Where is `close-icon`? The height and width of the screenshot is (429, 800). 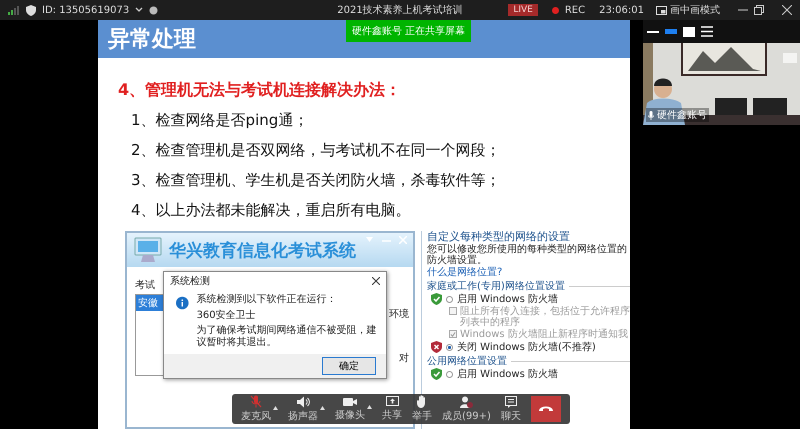
close-icon is located at coordinates (376, 281).